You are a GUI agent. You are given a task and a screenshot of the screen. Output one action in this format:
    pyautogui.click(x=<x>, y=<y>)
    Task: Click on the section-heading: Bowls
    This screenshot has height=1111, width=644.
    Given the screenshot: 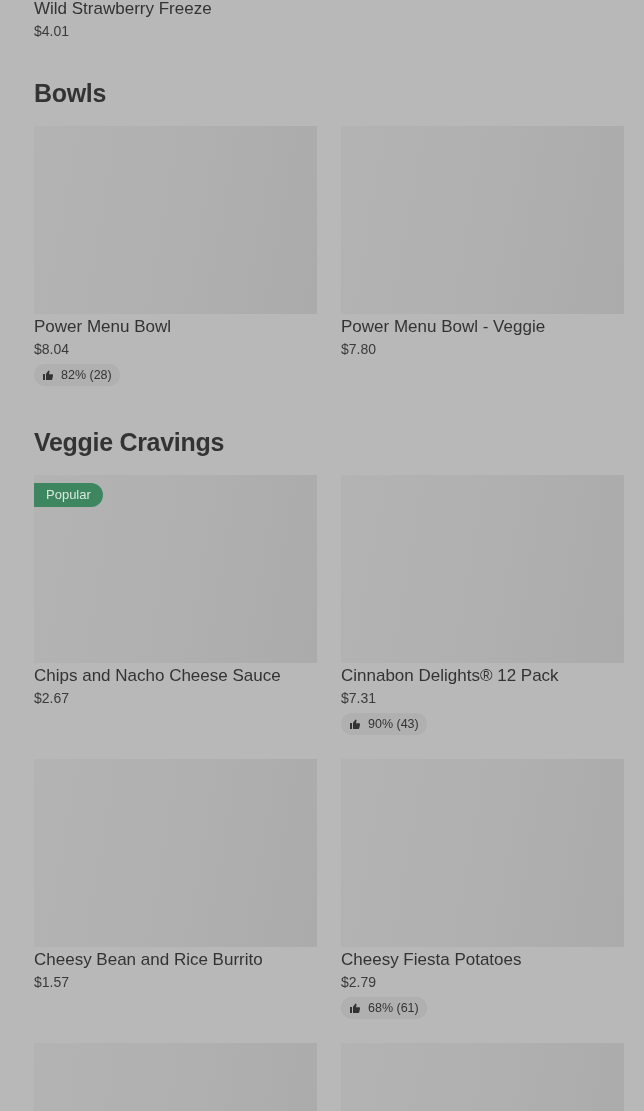 What is the action you would take?
    pyautogui.click(x=71, y=93)
    